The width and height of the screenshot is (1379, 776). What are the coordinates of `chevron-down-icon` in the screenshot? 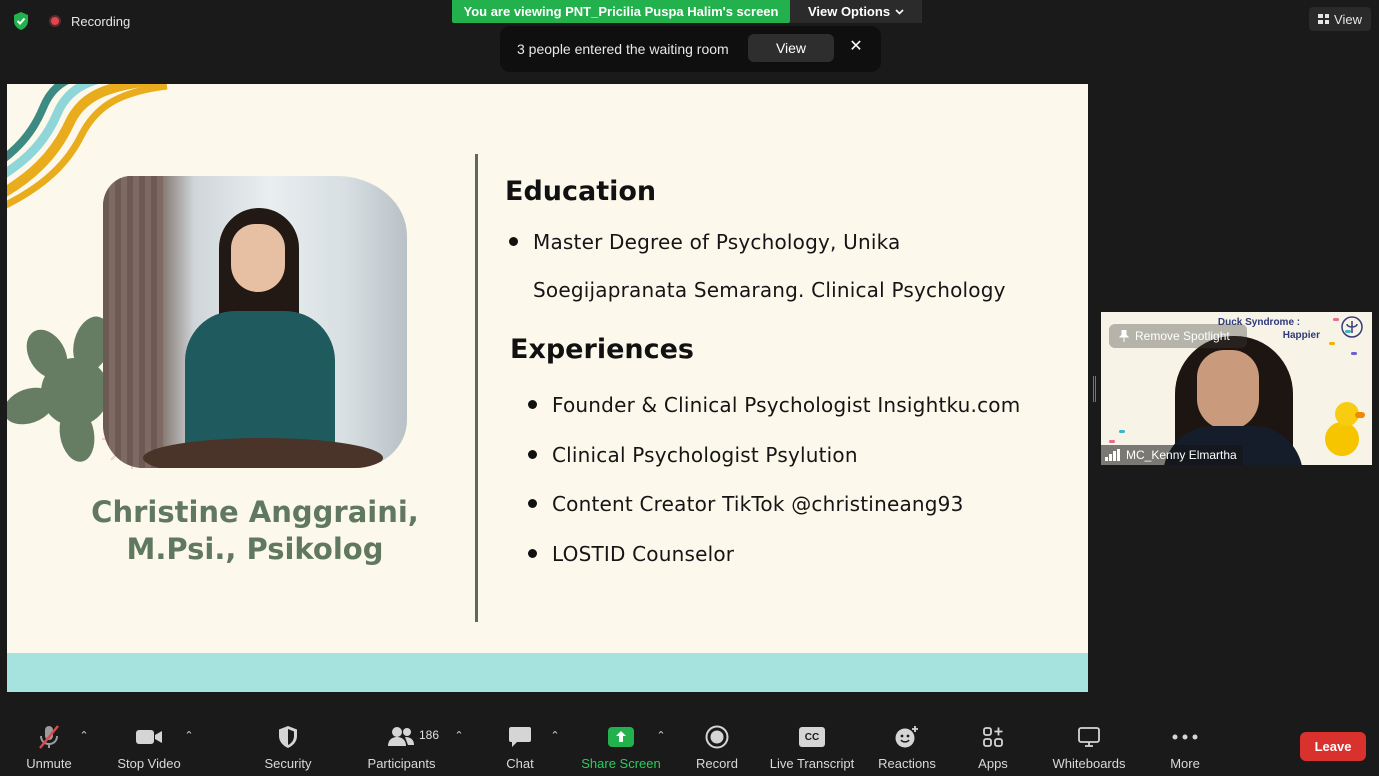 It's located at (899, 11).